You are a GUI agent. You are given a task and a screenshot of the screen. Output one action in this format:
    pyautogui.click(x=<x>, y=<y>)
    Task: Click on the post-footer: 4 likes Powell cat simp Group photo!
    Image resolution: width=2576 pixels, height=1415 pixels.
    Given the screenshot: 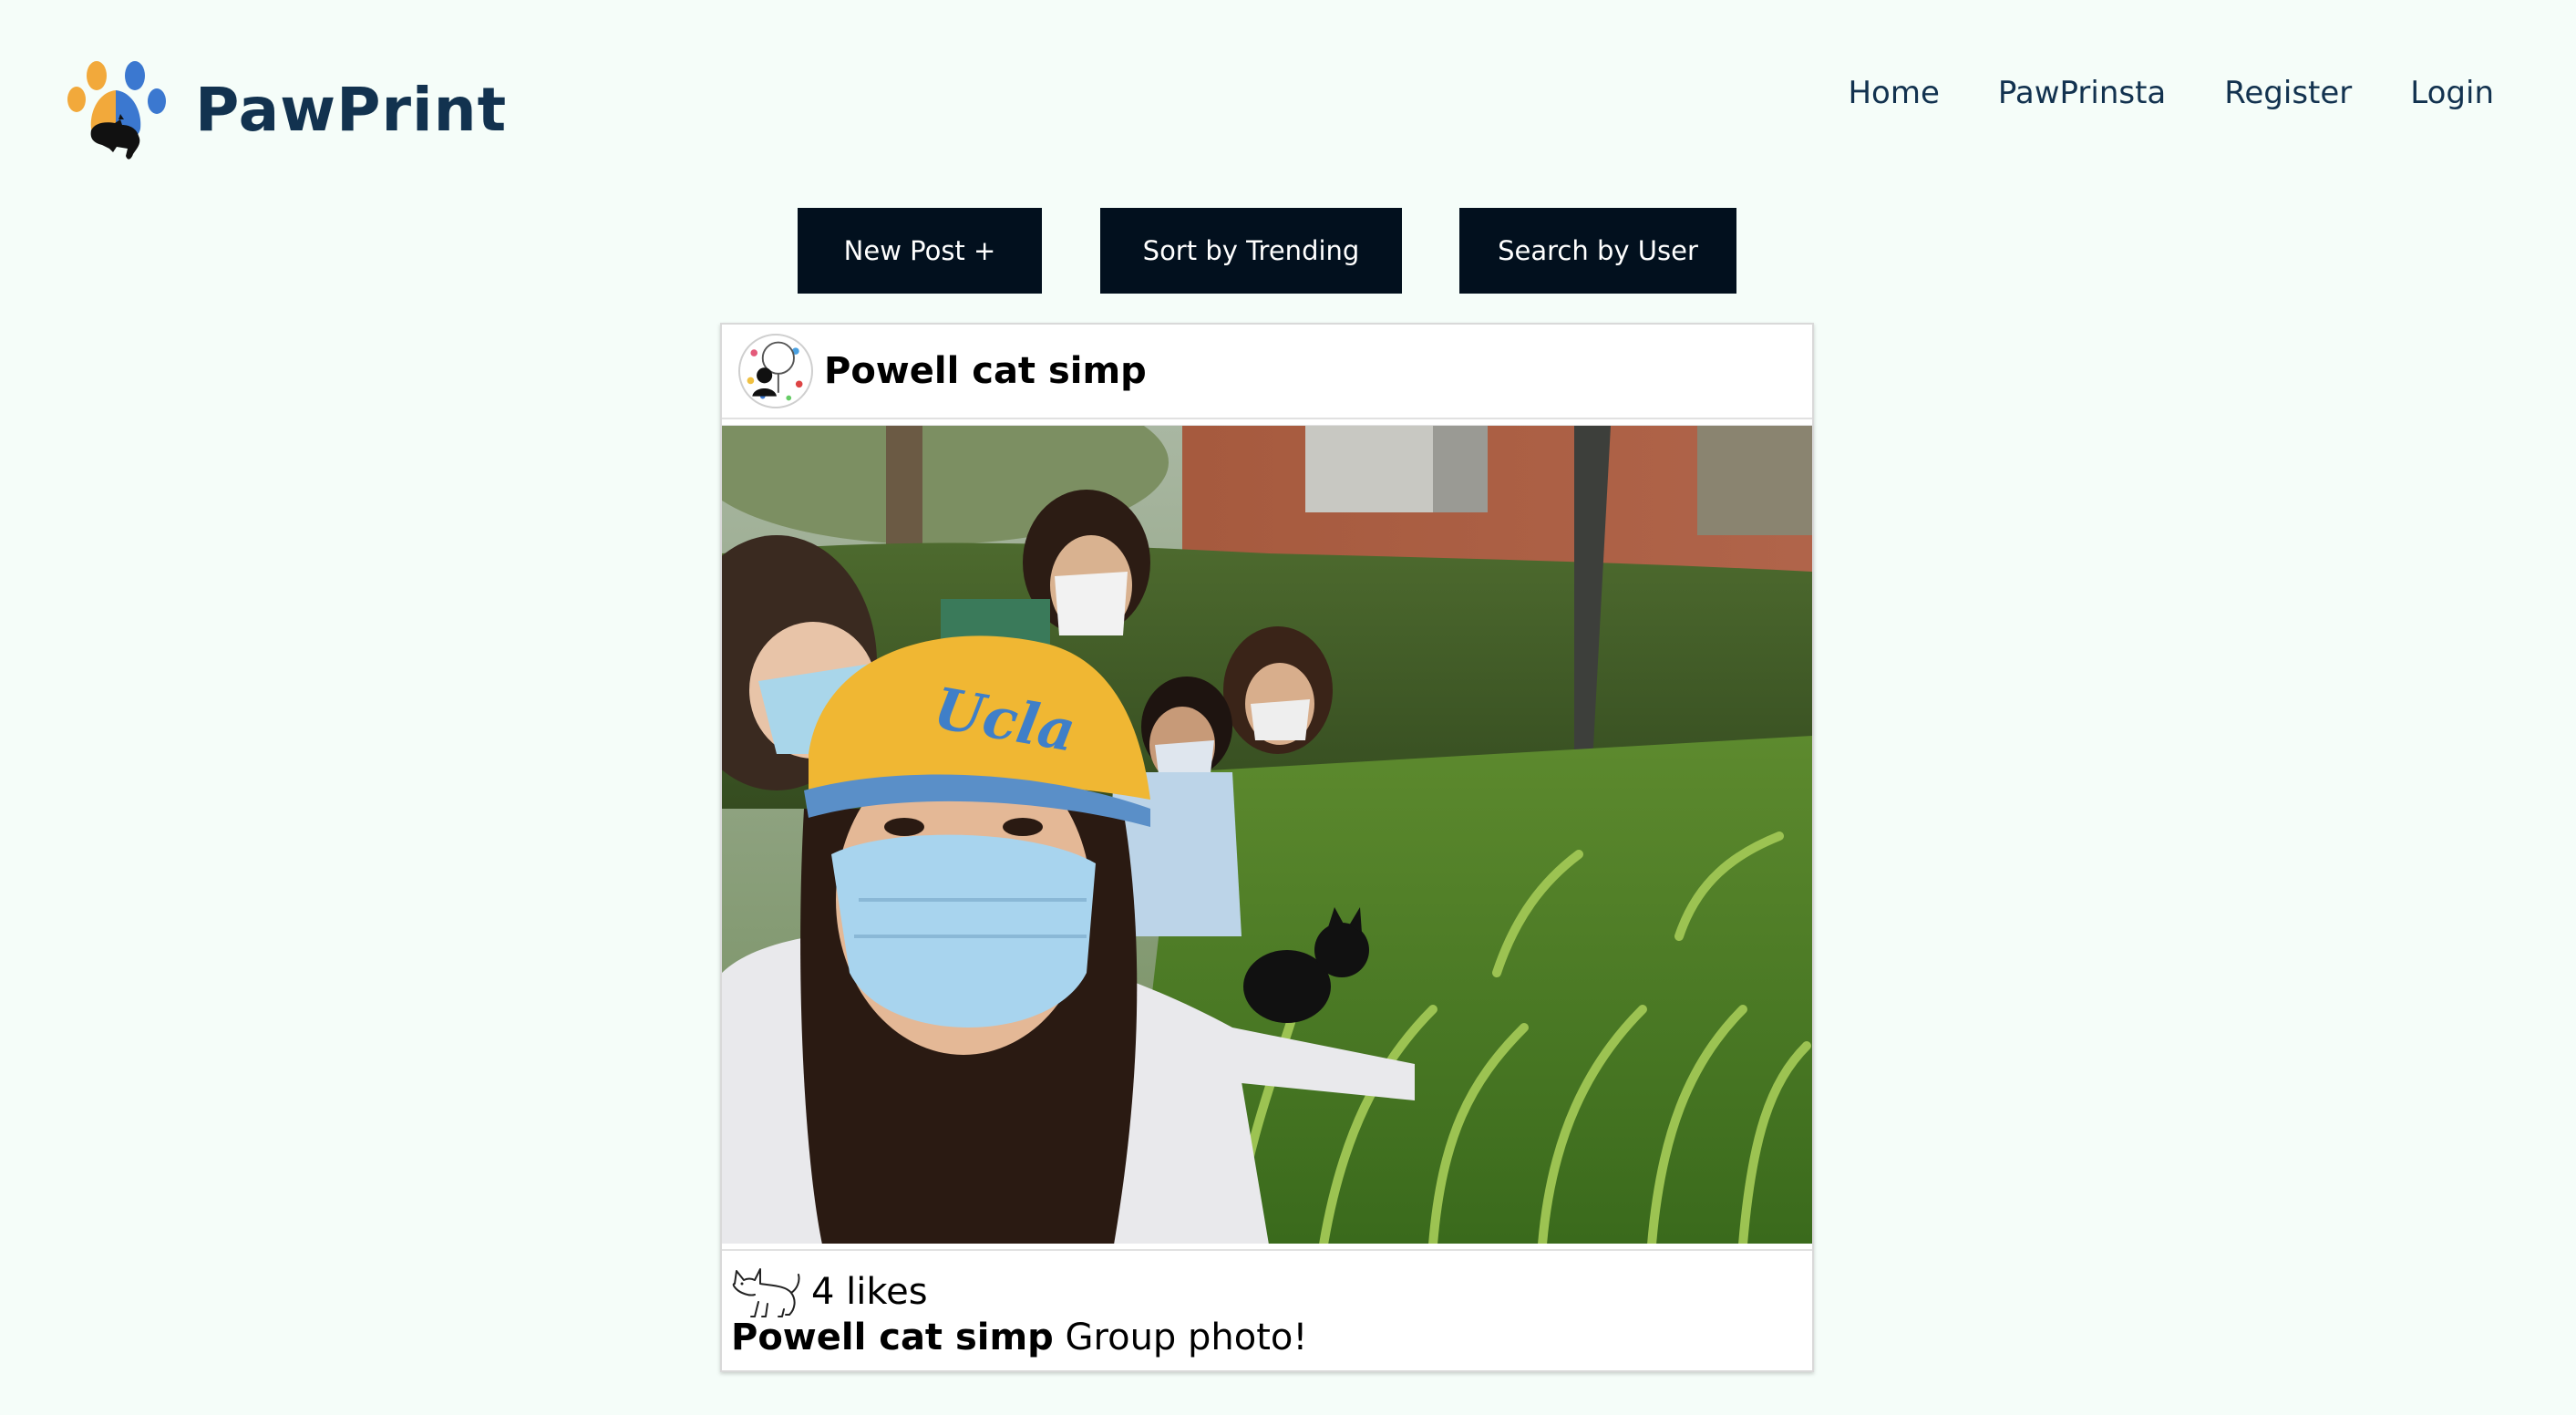 What is the action you would take?
    pyautogui.click(x=1267, y=1310)
    